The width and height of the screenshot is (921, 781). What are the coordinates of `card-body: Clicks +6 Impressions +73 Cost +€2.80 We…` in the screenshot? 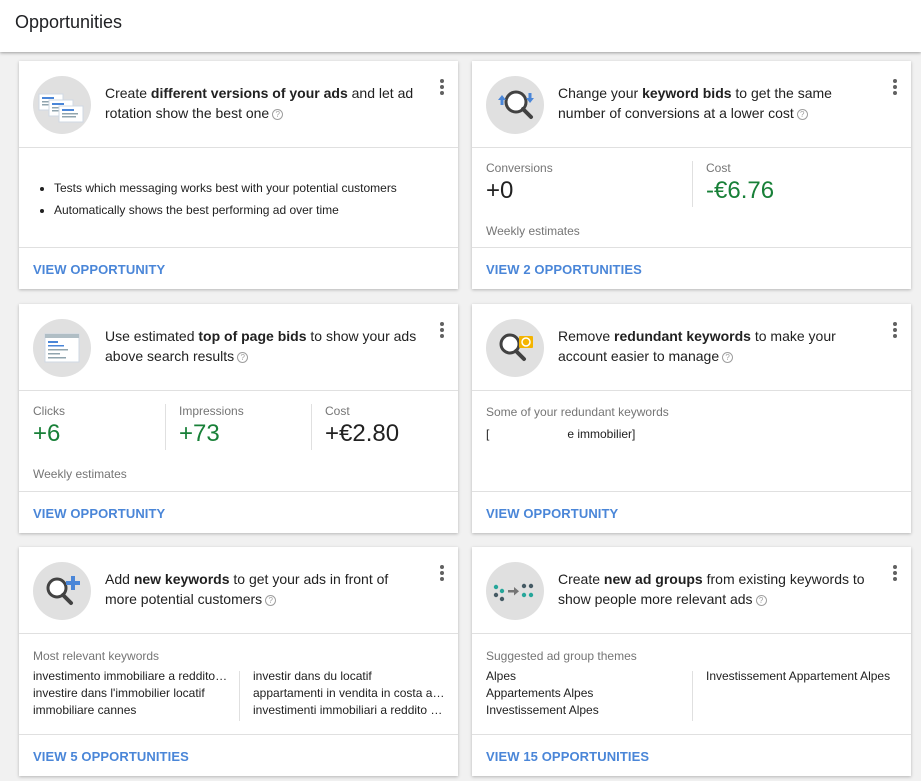 It's located at (238, 441).